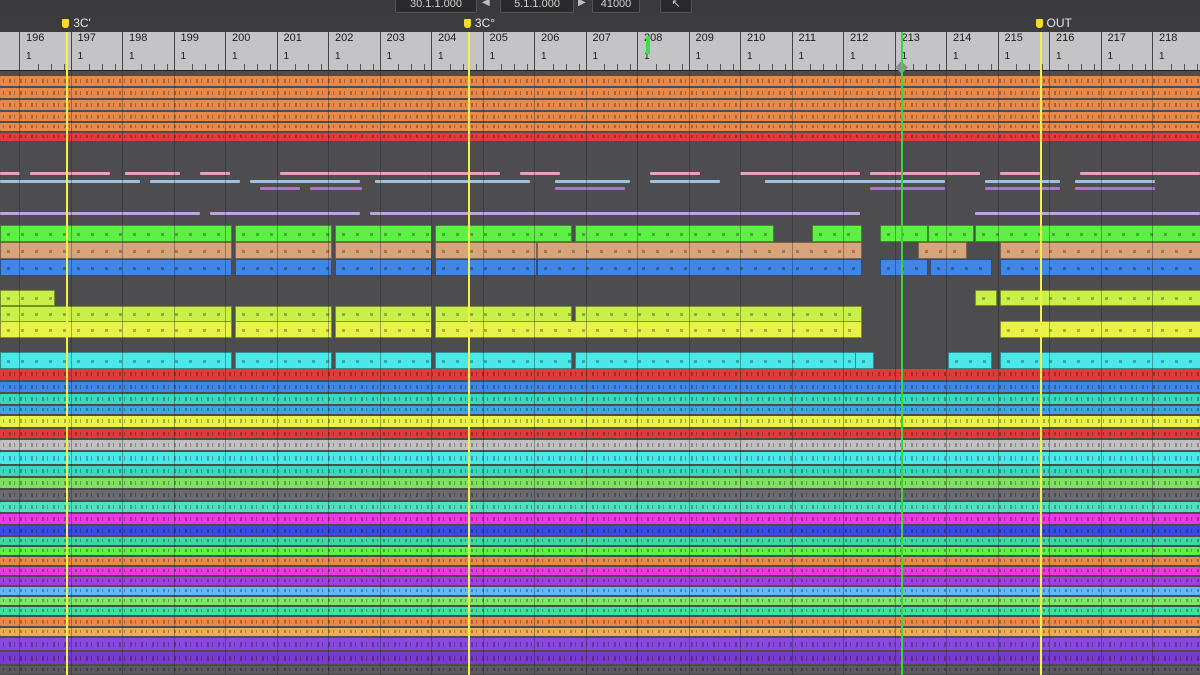 Image resolution: width=1200 pixels, height=675 pixels. What do you see at coordinates (582, 4) in the screenshot?
I see `arrow-right-icon: ▶` at bounding box center [582, 4].